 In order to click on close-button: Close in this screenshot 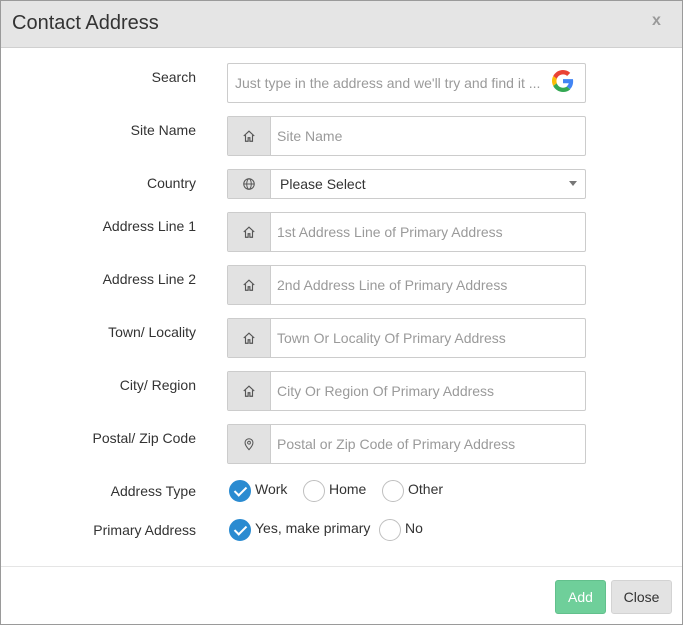, I will do `click(641, 597)`.